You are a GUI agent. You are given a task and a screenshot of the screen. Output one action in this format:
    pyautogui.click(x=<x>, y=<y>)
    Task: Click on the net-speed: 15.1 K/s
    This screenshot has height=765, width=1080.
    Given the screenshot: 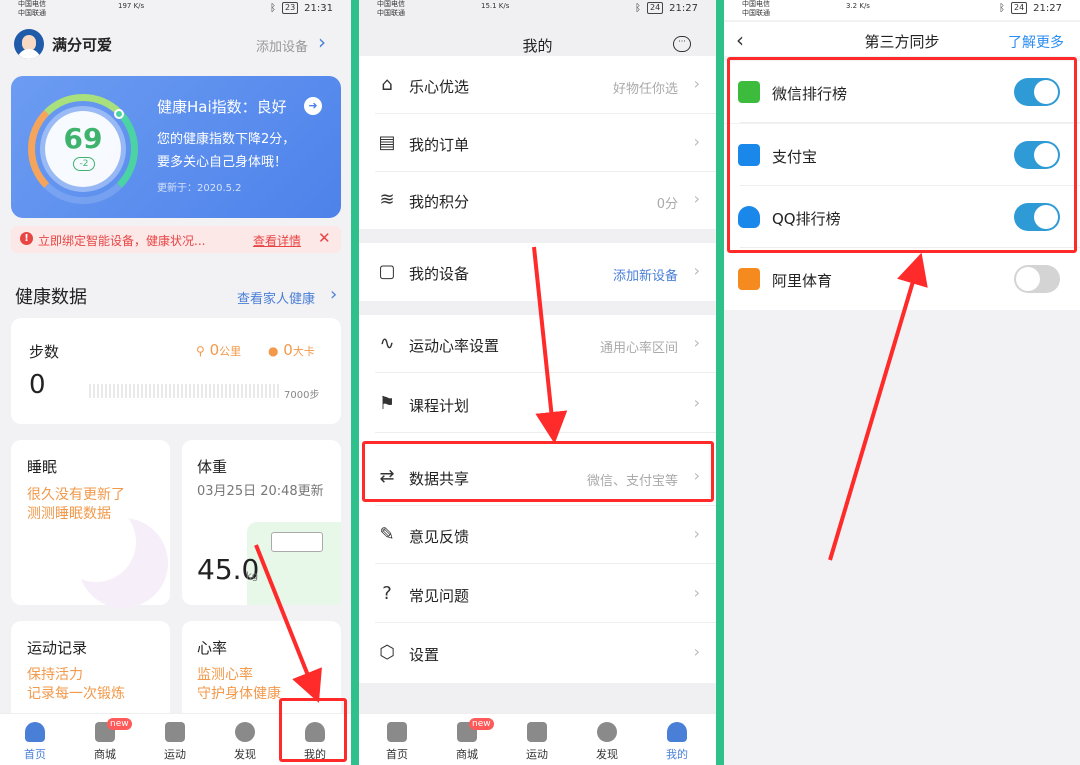 What is the action you would take?
    pyautogui.click(x=495, y=6)
    